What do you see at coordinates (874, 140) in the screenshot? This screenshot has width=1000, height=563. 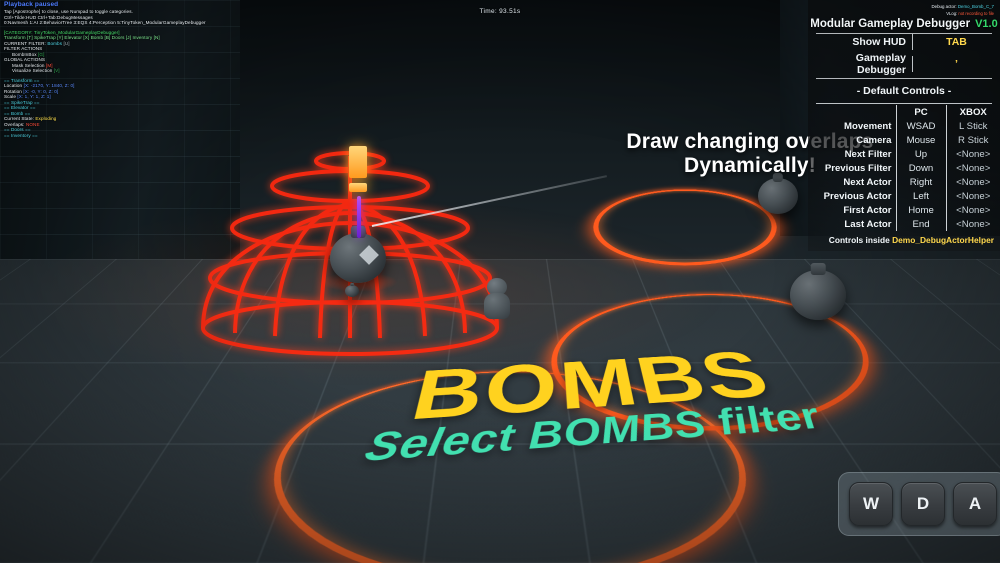 I see `row-1-action: Camera` at bounding box center [874, 140].